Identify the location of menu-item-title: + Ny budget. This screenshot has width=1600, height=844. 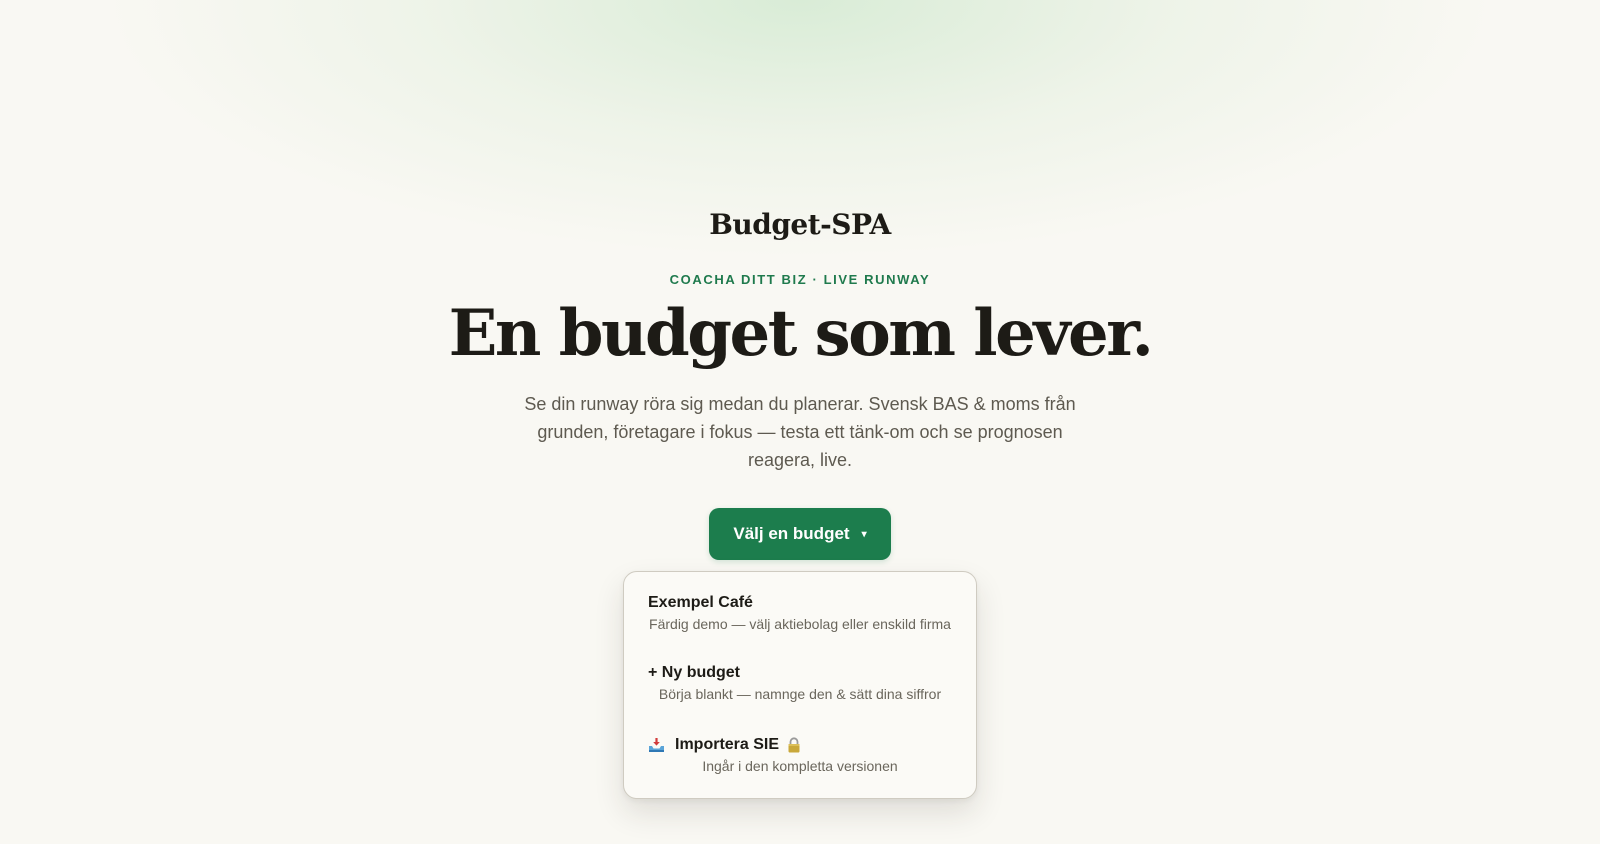
(694, 672).